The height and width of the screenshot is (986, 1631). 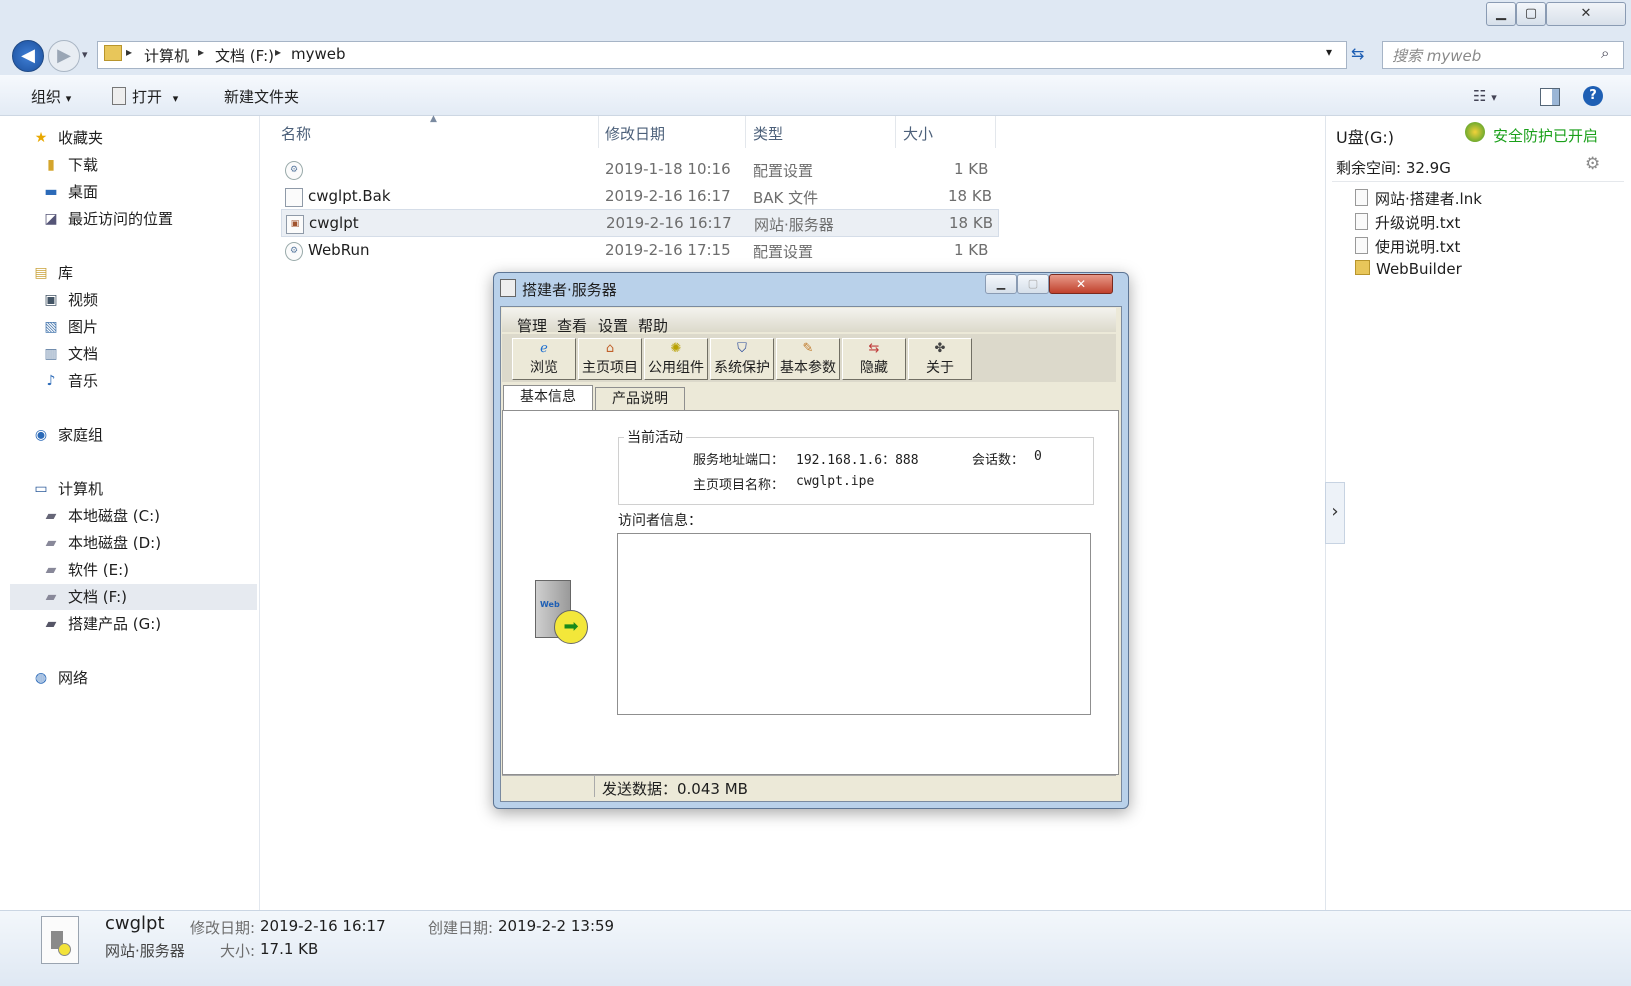 I want to click on documents-icon: ▥, so click(x=51, y=354).